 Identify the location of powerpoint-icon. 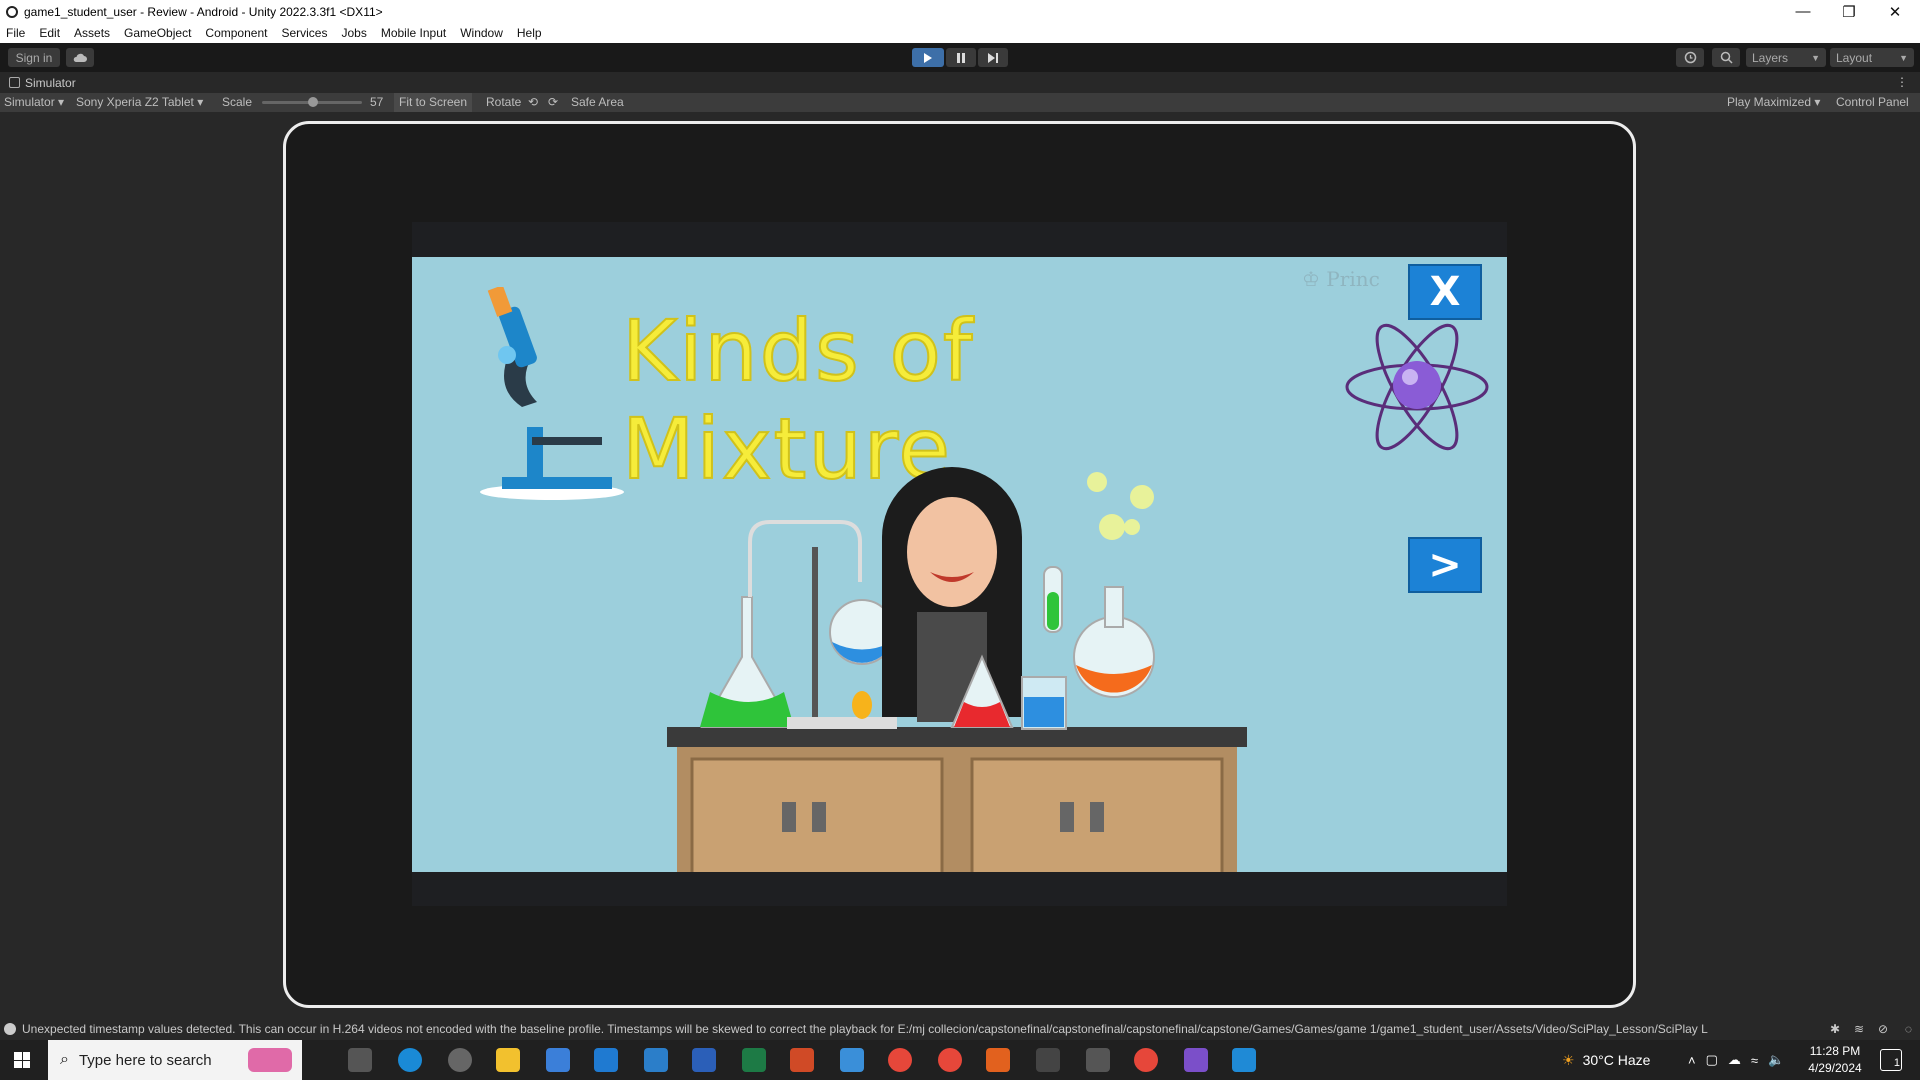
(802, 1060).